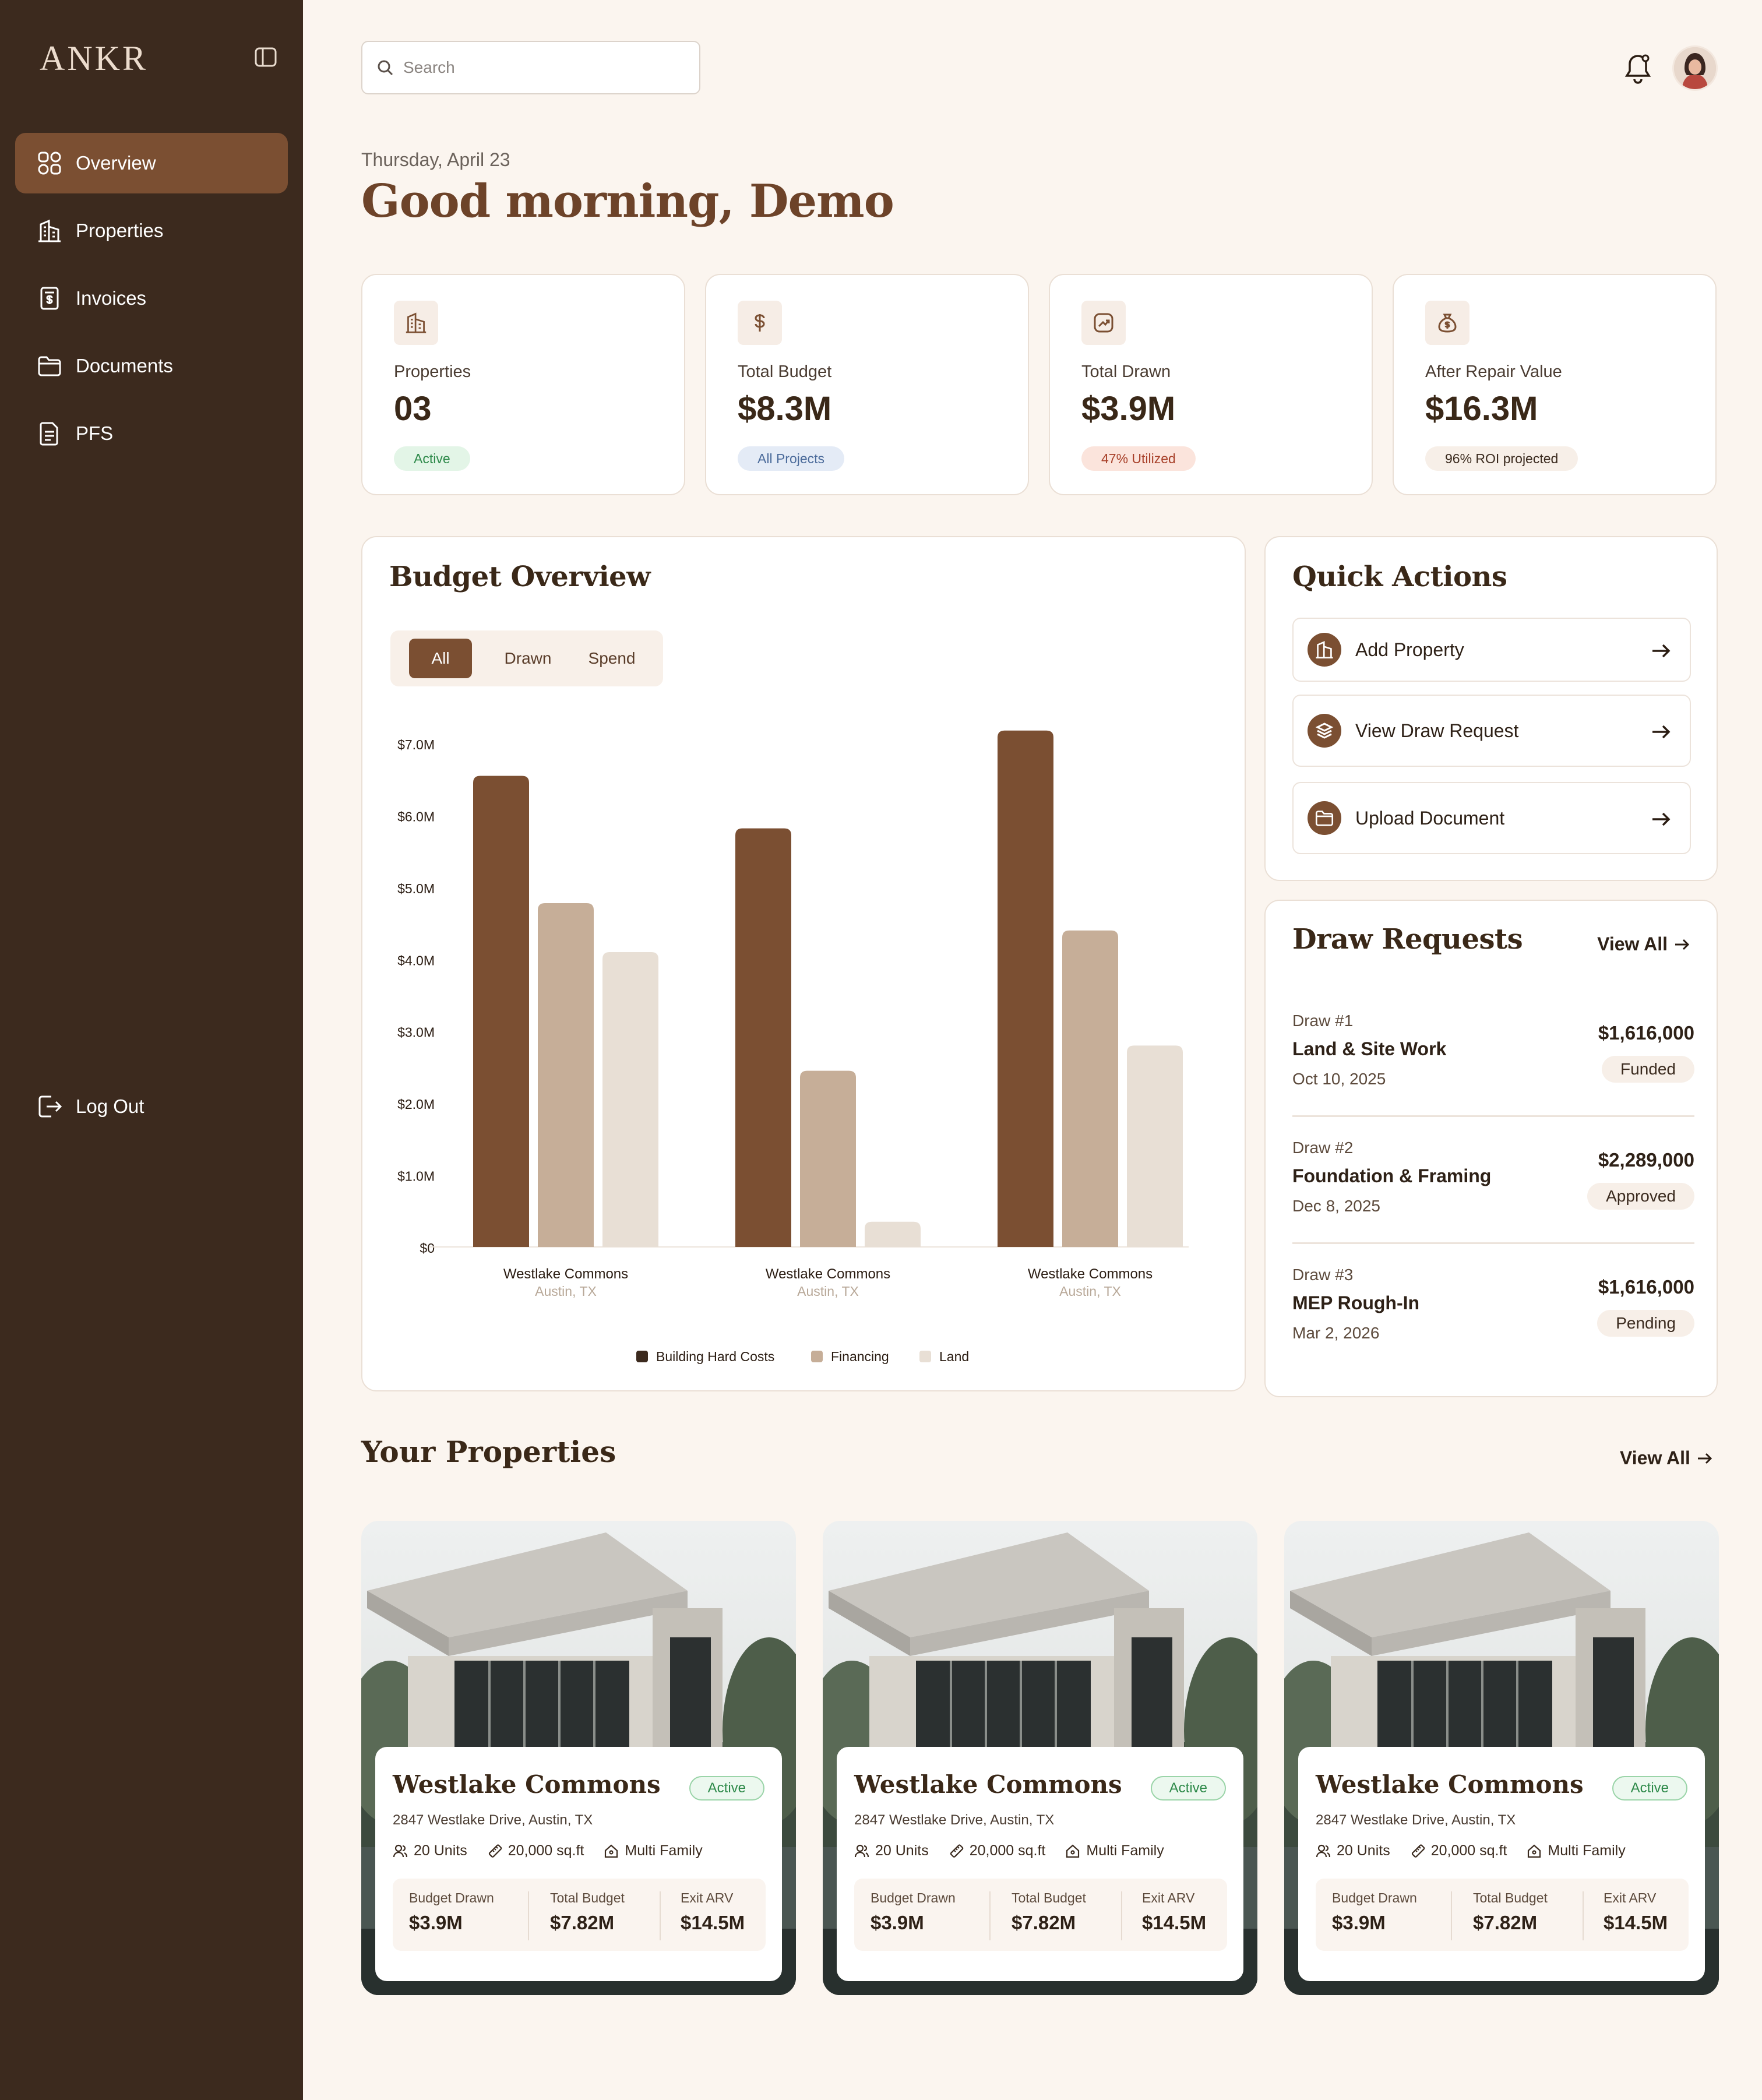 The width and height of the screenshot is (1762, 2100). What do you see at coordinates (760, 323) in the screenshot?
I see `dollar-icon` at bounding box center [760, 323].